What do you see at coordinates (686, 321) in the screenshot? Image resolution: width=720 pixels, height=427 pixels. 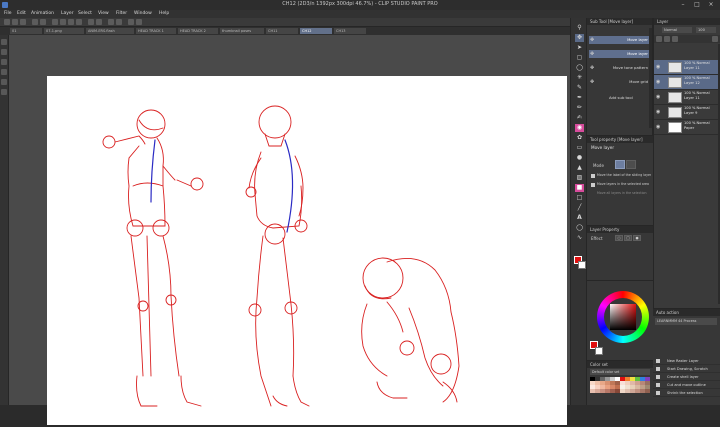 I see `auto-action-set-select: LEARNMMM 44 Process` at bounding box center [686, 321].